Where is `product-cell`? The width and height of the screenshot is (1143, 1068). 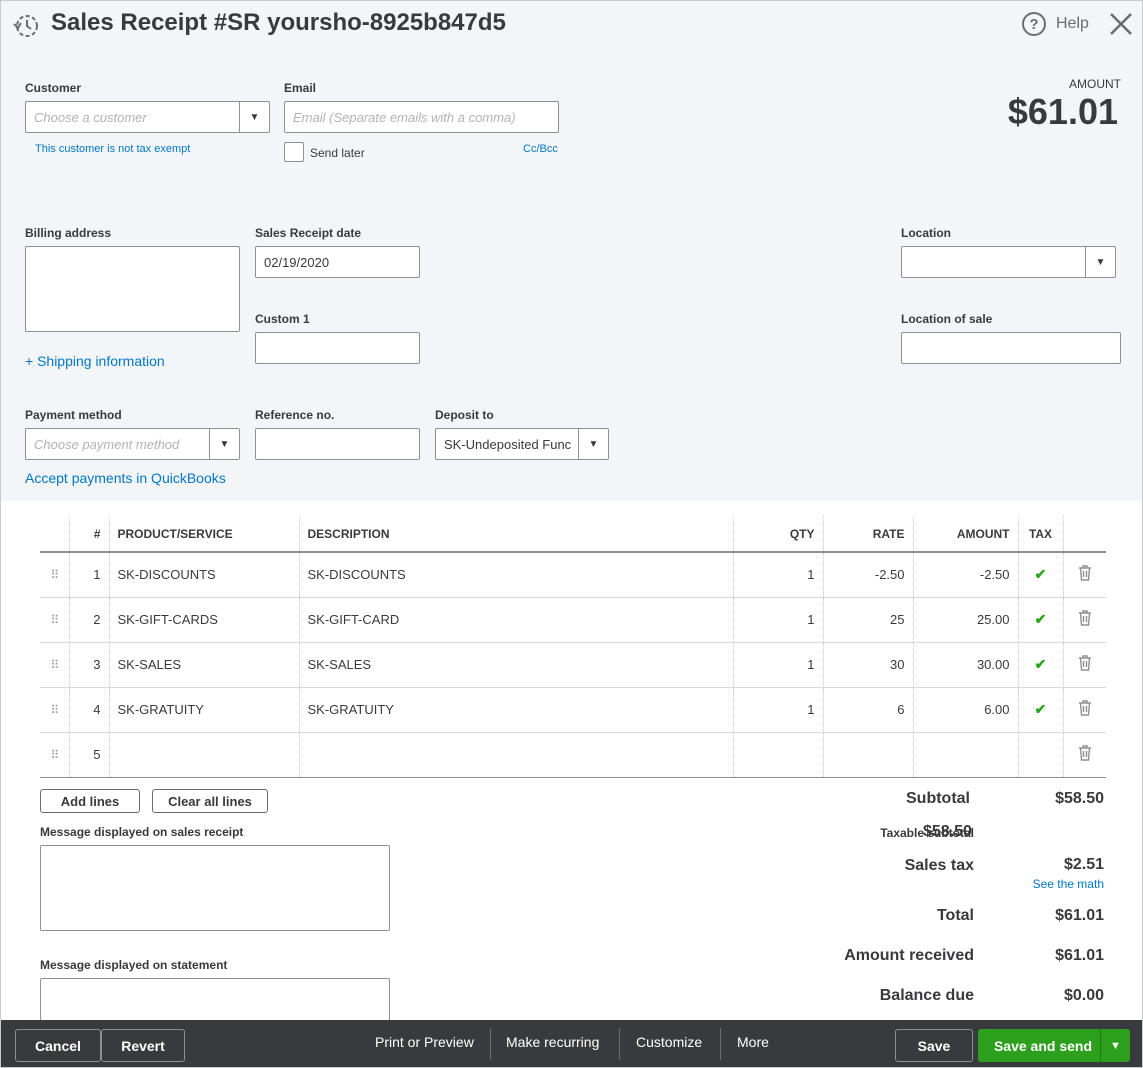 product-cell is located at coordinates (203, 755).